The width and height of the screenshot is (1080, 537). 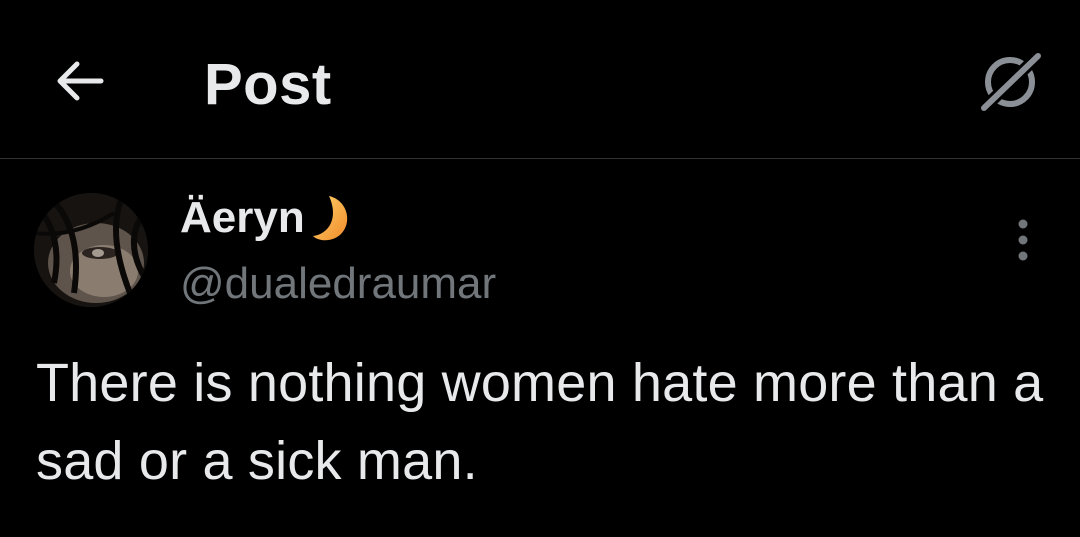 I want to click on avatar, so click(x=91, y=250).